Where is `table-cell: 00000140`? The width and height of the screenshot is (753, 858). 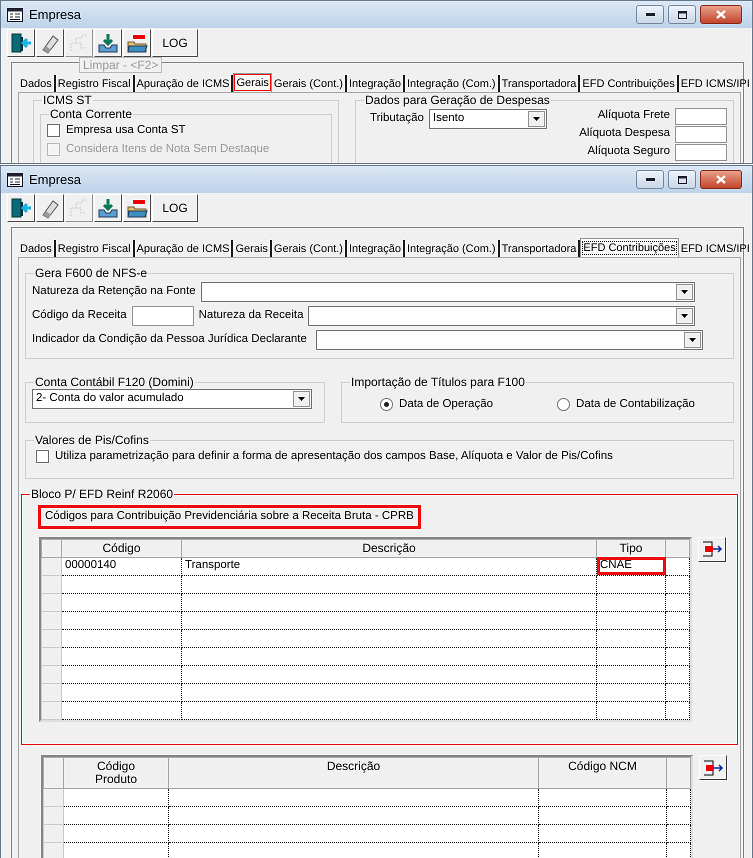 table-cell: 00000140 is located at coordinates (122, 566).